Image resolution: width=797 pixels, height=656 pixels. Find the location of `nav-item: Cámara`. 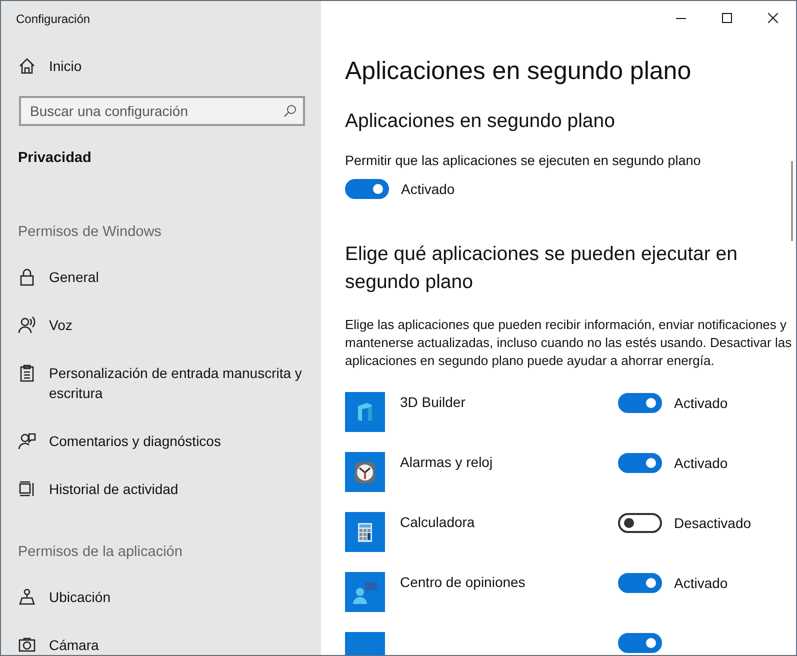

nav-item: Cámara is located at coordinates (161, 645).